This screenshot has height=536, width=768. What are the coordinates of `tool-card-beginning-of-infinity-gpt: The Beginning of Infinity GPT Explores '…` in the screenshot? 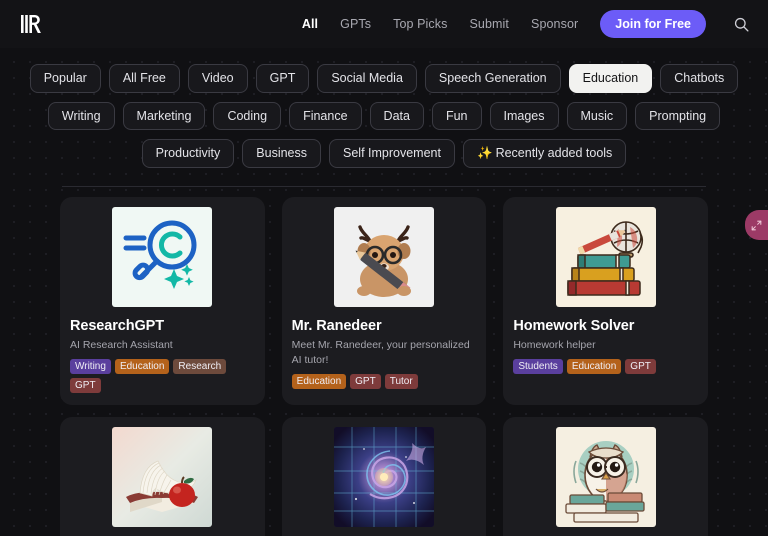 It's located at (384, 476).